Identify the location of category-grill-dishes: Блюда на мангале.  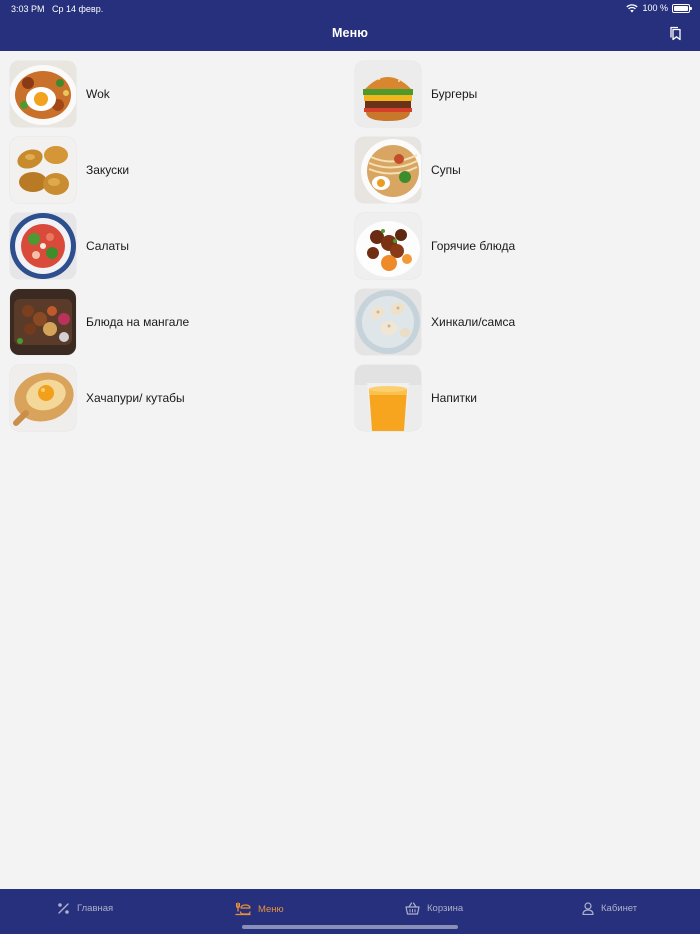
(99, 322).